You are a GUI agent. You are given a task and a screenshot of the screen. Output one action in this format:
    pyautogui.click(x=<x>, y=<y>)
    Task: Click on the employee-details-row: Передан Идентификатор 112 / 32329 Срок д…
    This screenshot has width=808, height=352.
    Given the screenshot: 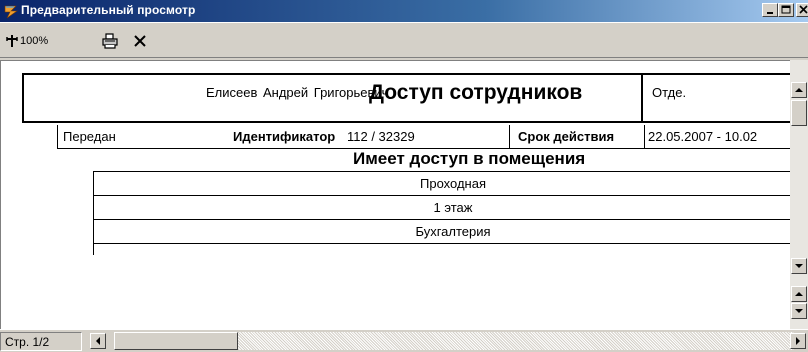 What is the action you would take?
    pyautogui.click(x=395, y=137)
    